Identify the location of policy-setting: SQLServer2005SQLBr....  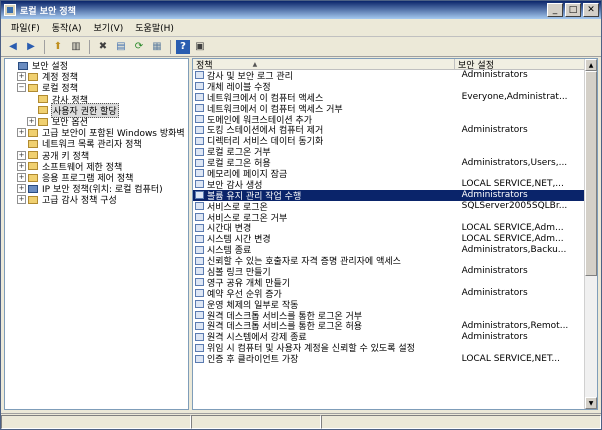
(514, 206).